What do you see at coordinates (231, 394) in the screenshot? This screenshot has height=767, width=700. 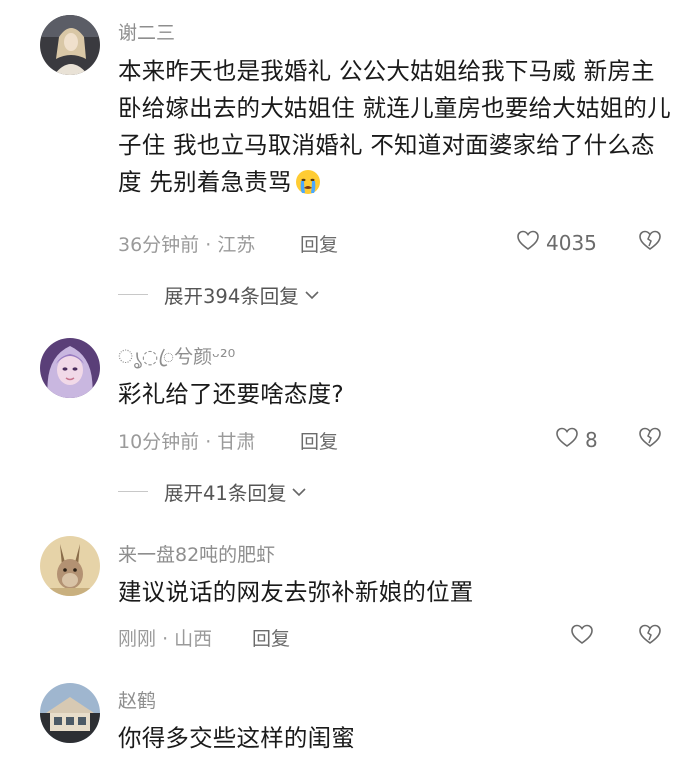 I see `comment-text-body: 彩礼给了还要啥态度?` at bounding box center [231, 394].